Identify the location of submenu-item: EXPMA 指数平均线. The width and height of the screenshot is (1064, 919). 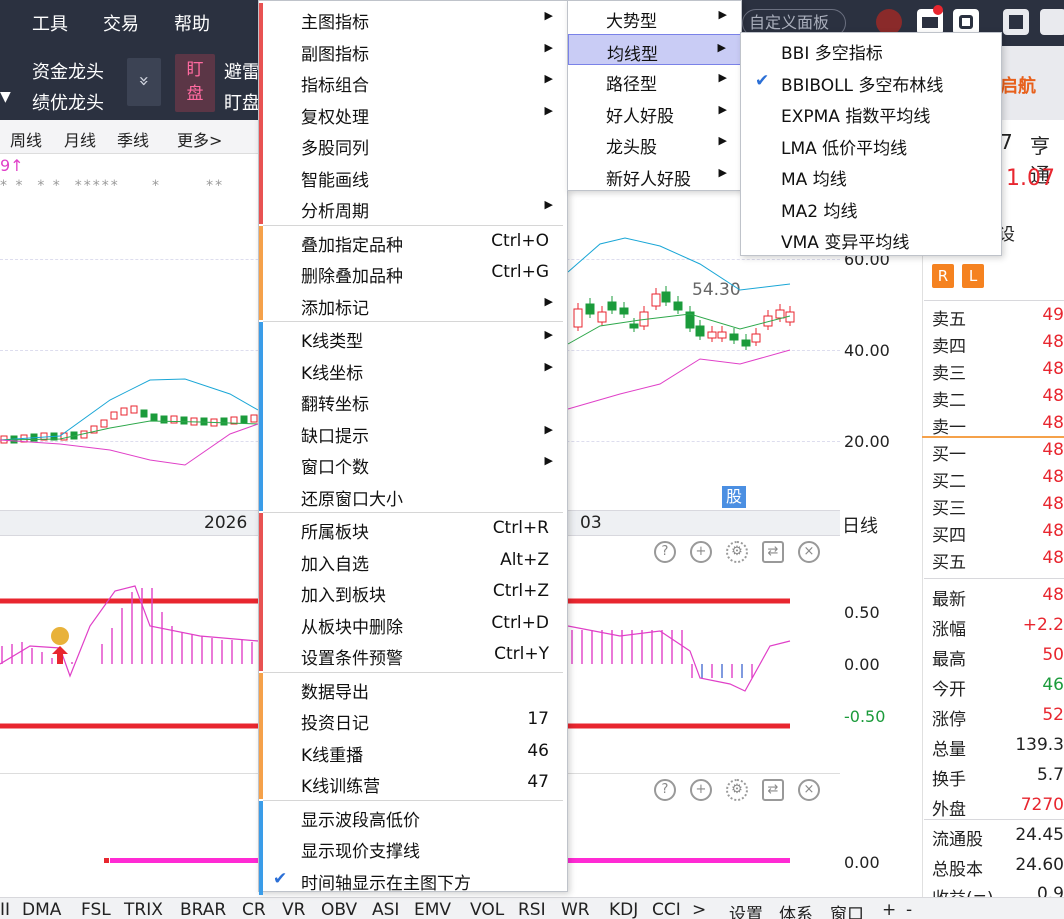
(871, 112).